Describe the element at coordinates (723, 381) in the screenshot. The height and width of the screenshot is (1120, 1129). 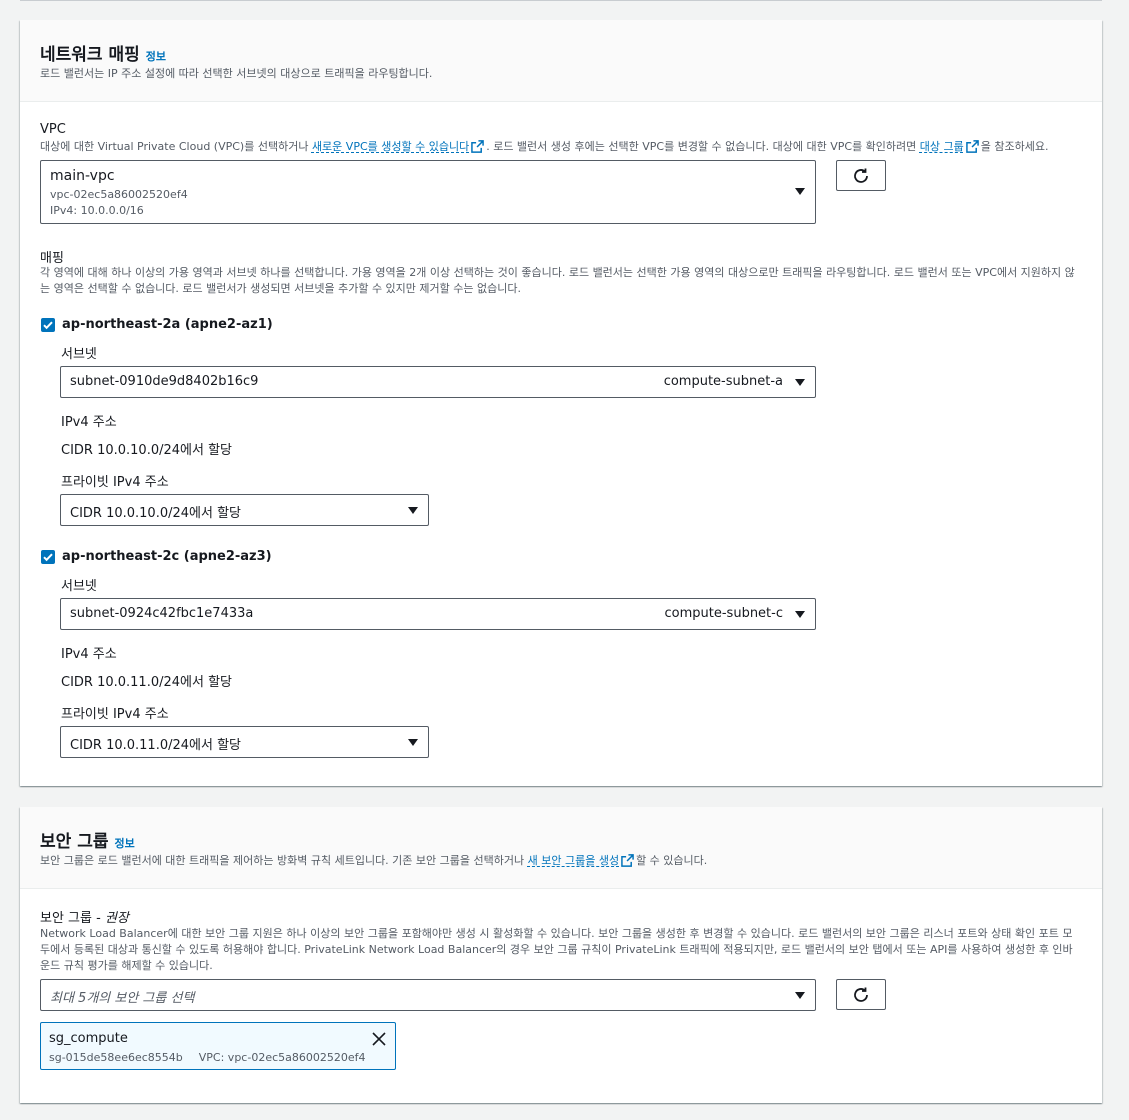
I see `zone-a-subnet-name: compute-subnet-a` at that location.